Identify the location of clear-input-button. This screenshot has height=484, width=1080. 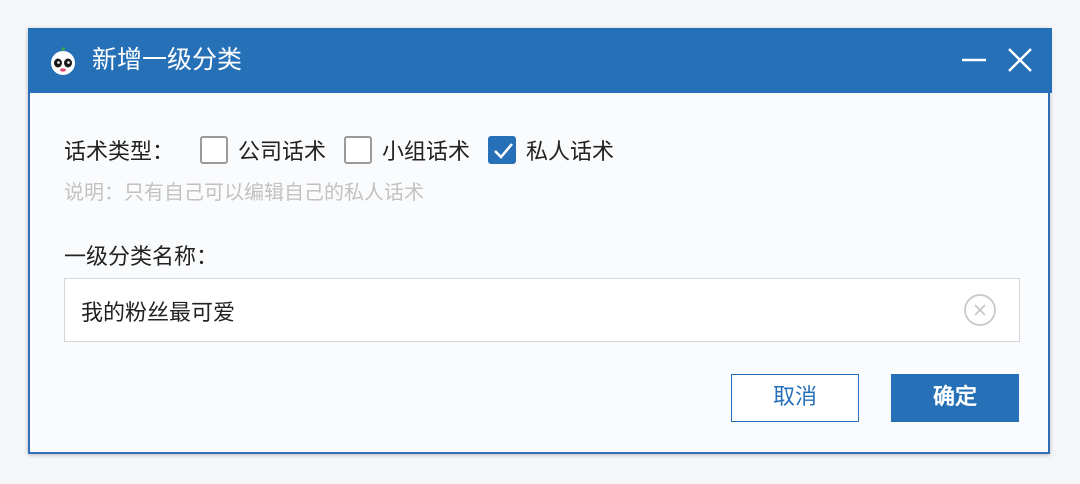
(980, 310).